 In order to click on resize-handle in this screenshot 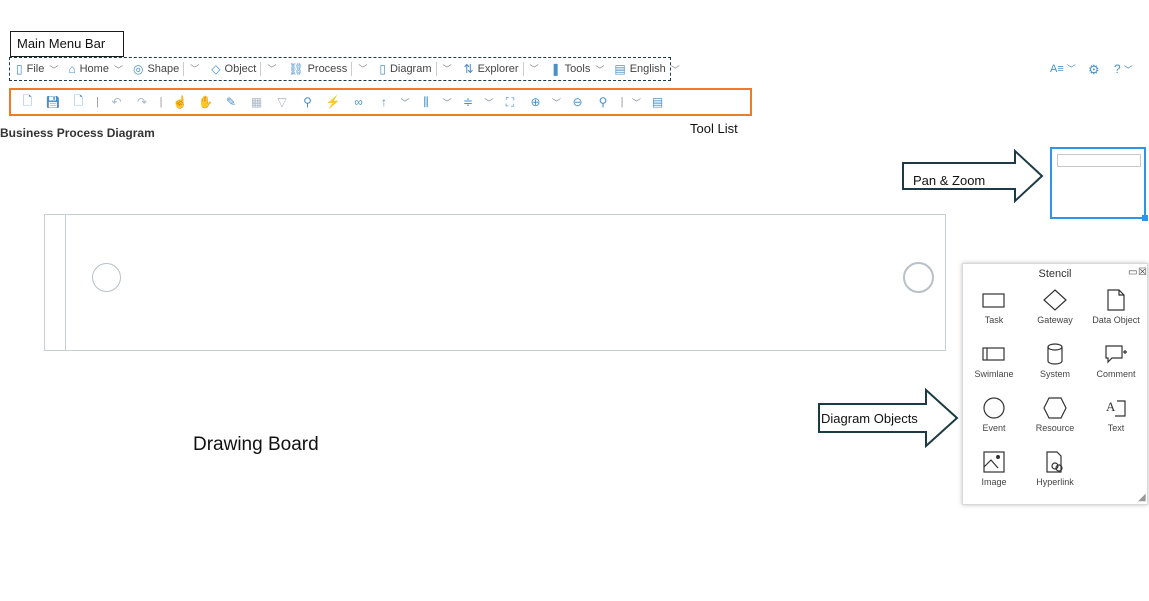, I will do `click(1145, 218)`.